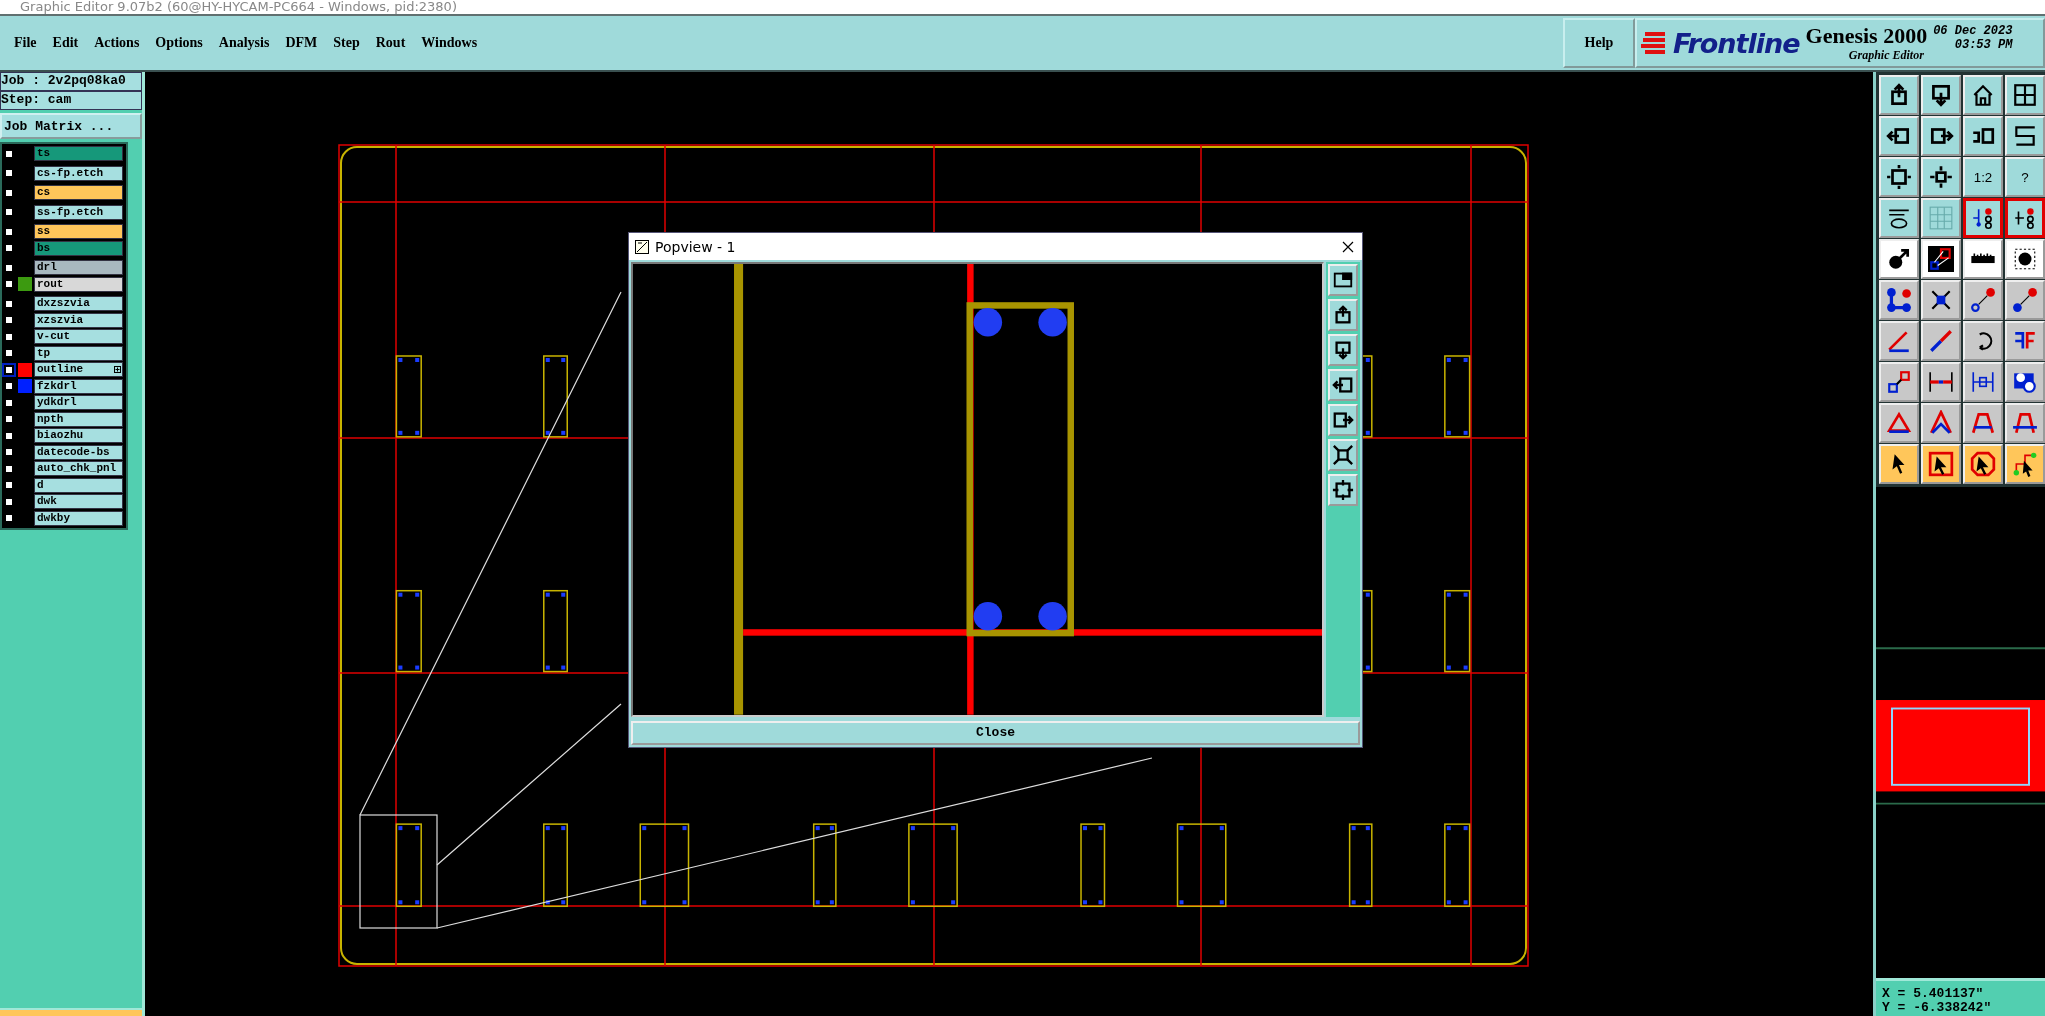 The image size is (2045, 1016). I want to click on dot-arrow-icon, so click(1983, 300).